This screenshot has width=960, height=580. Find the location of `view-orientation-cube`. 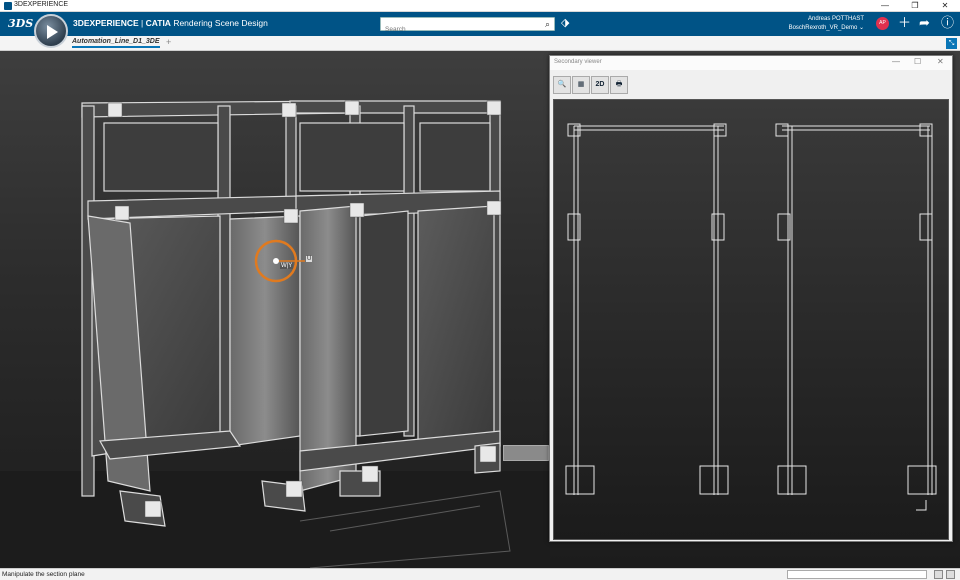

view-orientation-cube is located at coordinates (526, 453).